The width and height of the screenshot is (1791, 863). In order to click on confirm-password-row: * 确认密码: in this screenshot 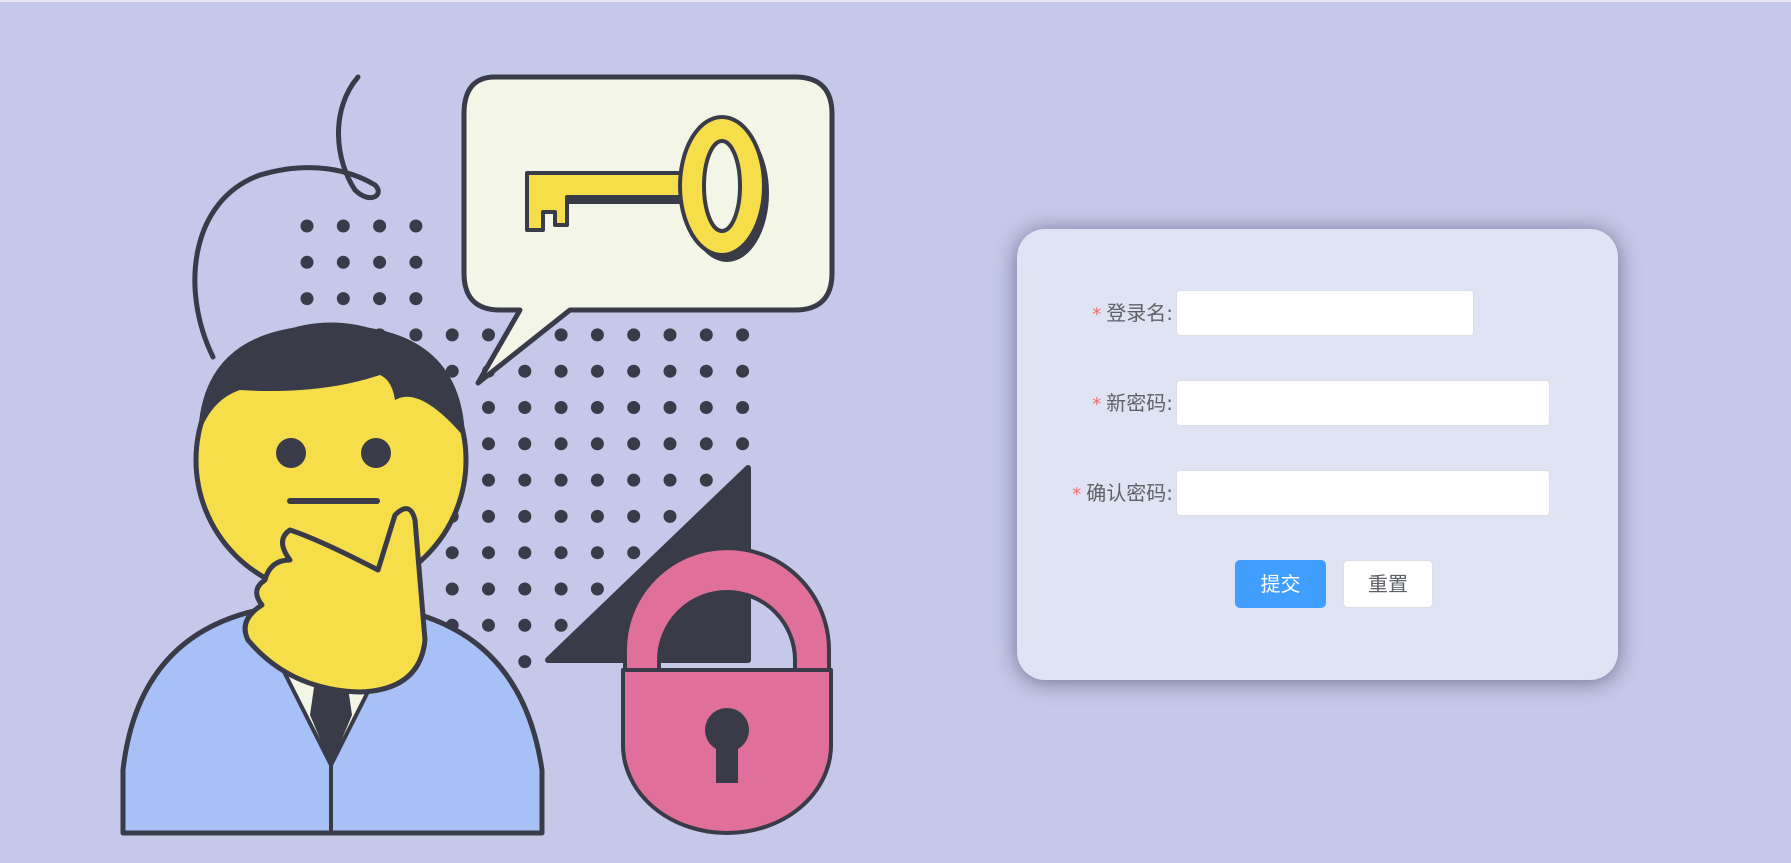, I will do `click(1317, 493)`.